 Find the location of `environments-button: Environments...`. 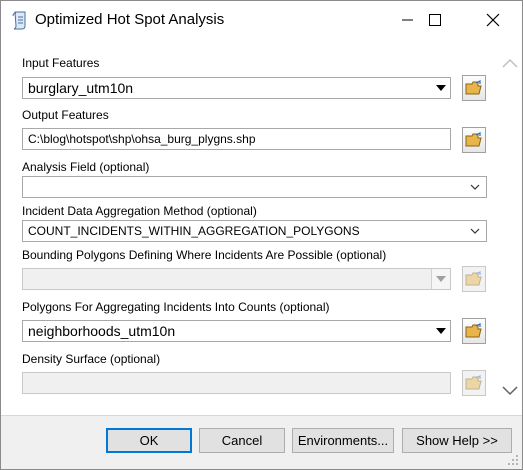

environments-button: Environments... is located at coordinates (343, 440).